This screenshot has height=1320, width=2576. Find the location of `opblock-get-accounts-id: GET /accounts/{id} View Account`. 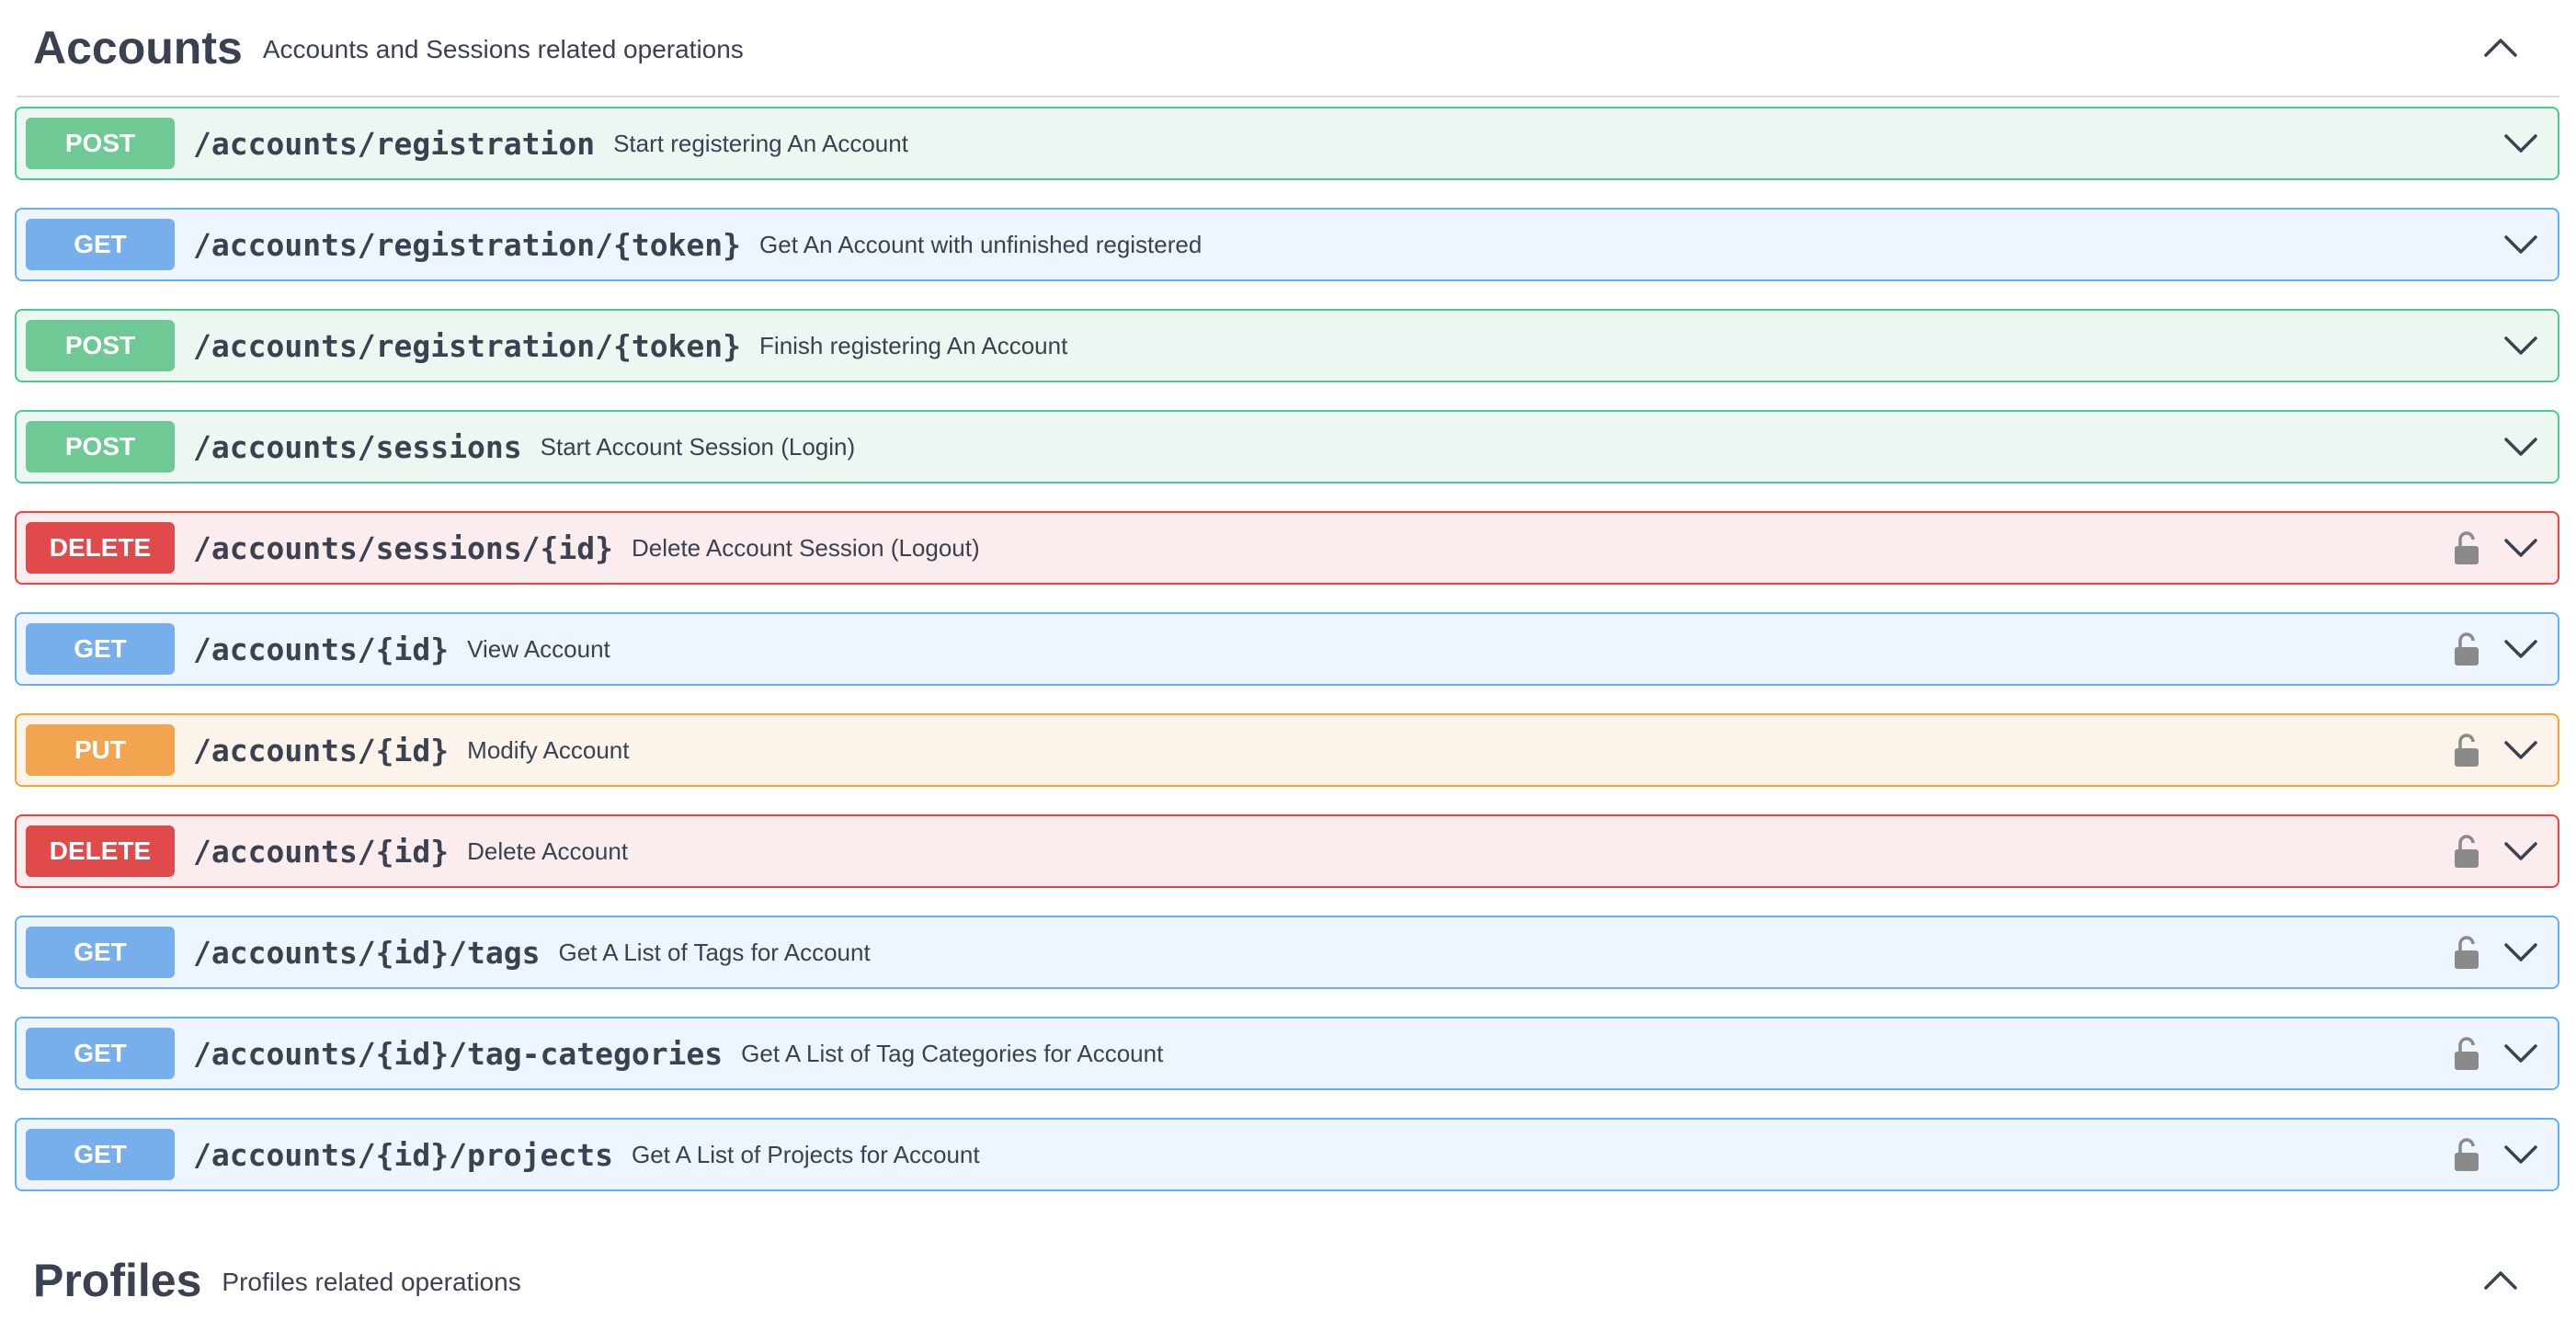

opblock-get-accounts-id: GET /accounts/{id} View Account is located at coordinates (1287, 649).